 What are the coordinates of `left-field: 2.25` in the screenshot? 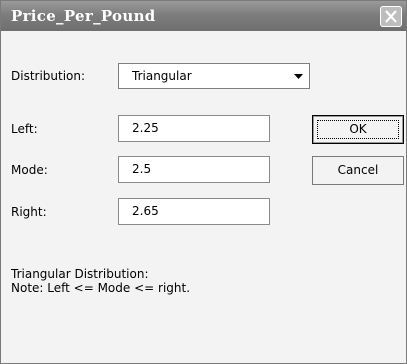 It's located at (194, 128).